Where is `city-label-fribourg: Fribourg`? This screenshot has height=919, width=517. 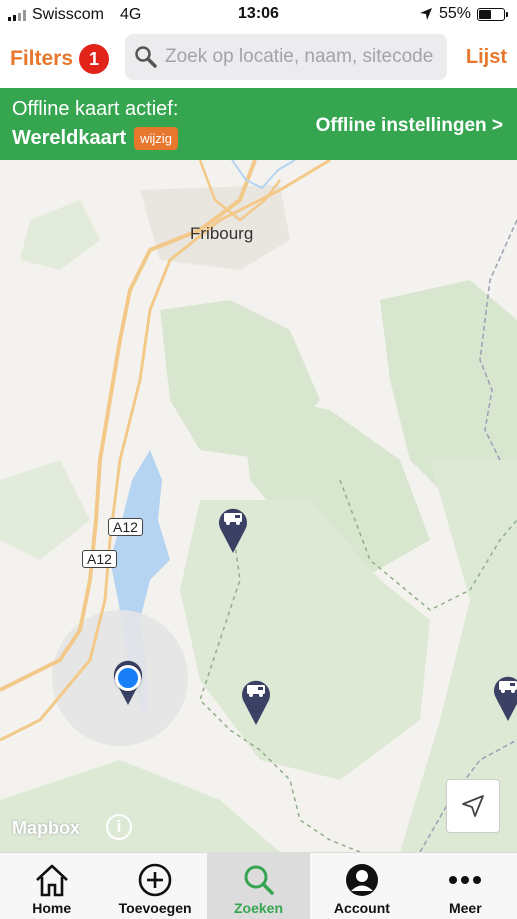
city-label-fribourg: Fribourg is located at coordinates (222, 233).